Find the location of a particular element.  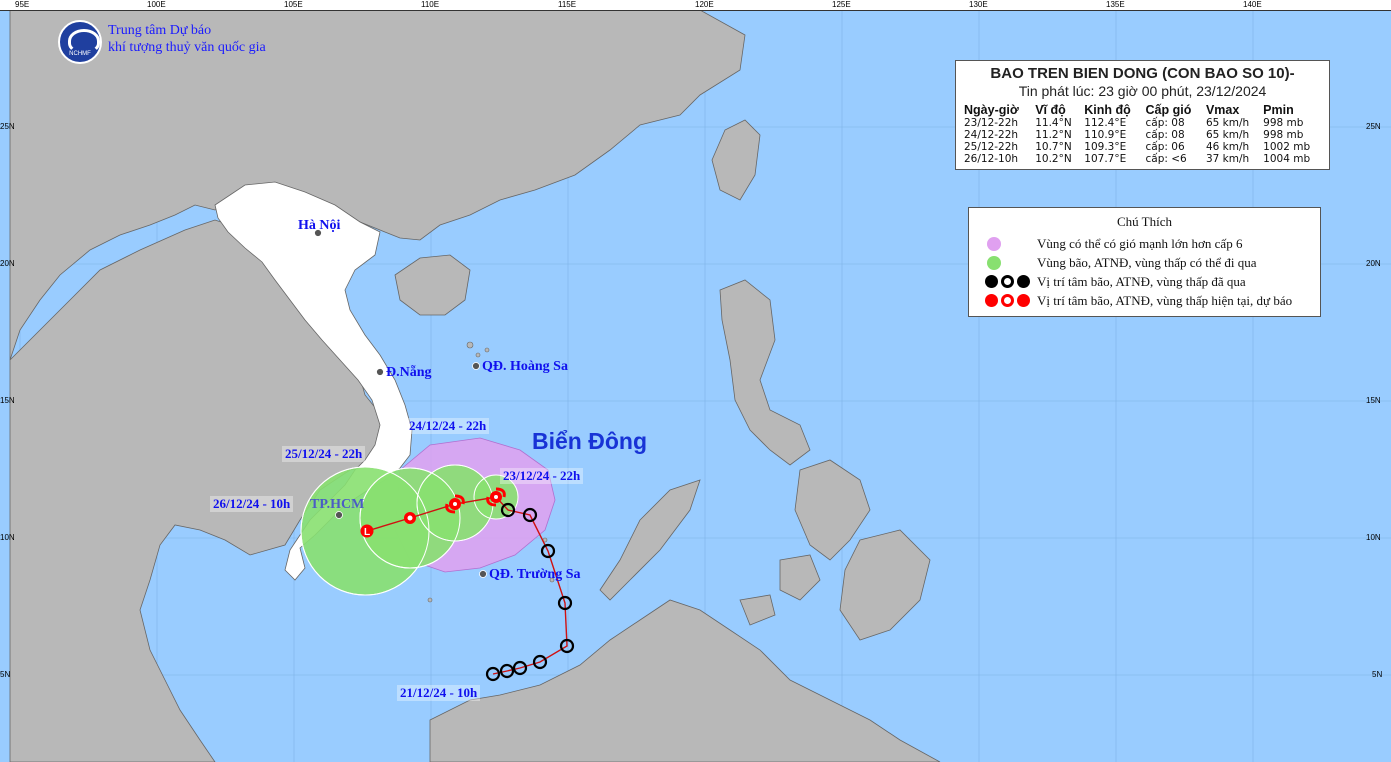

cell: 11.2°N is located at coordinates (1053, 135).